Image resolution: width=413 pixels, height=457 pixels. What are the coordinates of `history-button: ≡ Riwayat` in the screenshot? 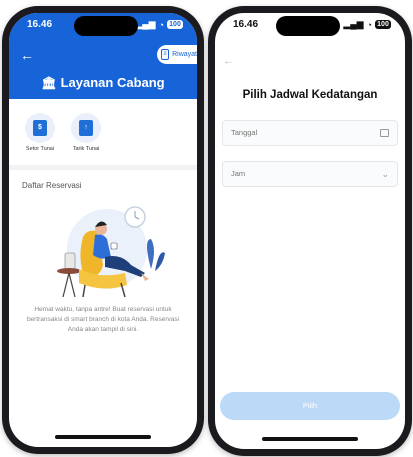 It's located at (177, 54).